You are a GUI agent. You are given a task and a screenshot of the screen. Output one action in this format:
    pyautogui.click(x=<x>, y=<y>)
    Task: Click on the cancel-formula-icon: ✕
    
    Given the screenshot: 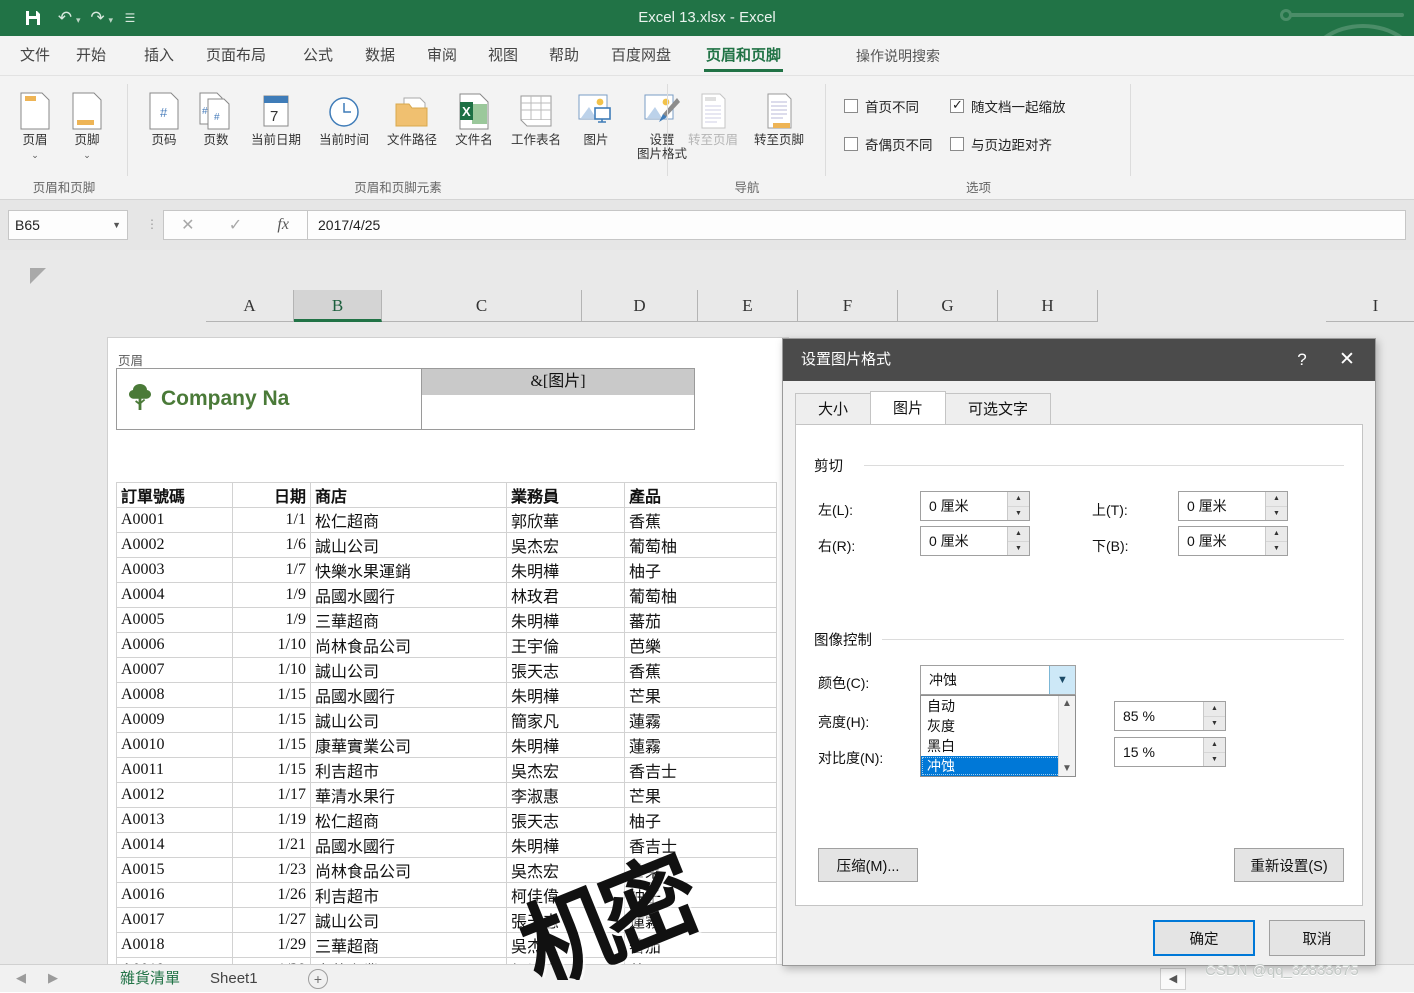 What is the action you would take?
    pyautogui.click(x=188, y=225)
    